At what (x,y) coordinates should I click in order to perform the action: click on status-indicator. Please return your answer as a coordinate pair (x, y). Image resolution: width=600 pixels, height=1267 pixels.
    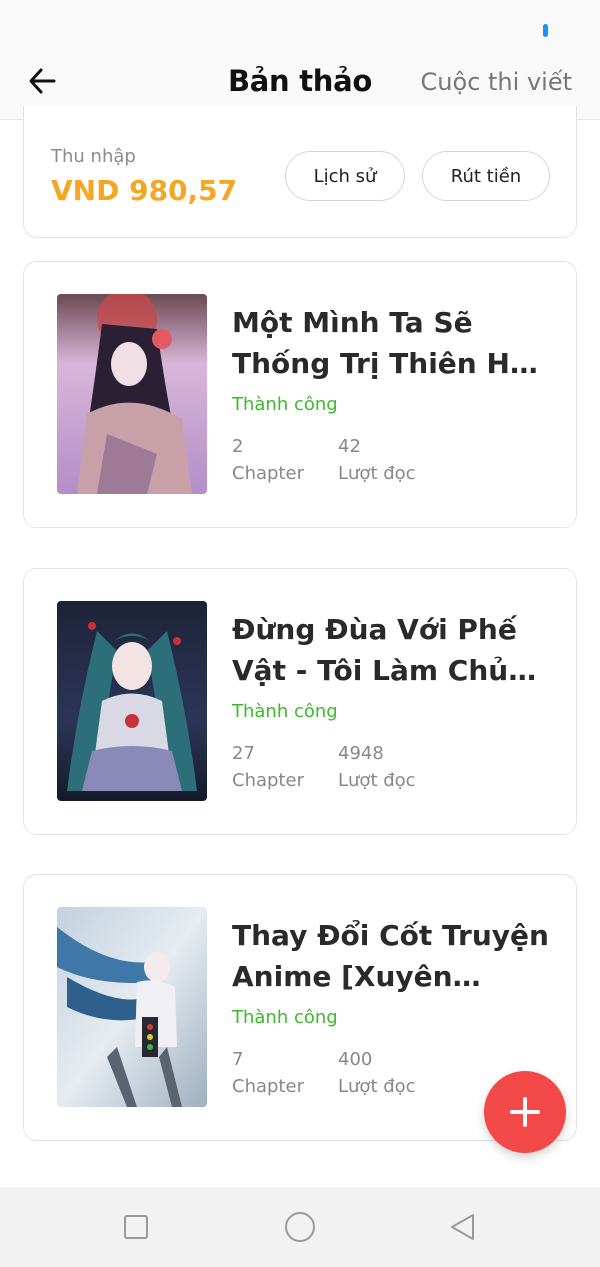
    Looking at the image, I should click on (545, 30).